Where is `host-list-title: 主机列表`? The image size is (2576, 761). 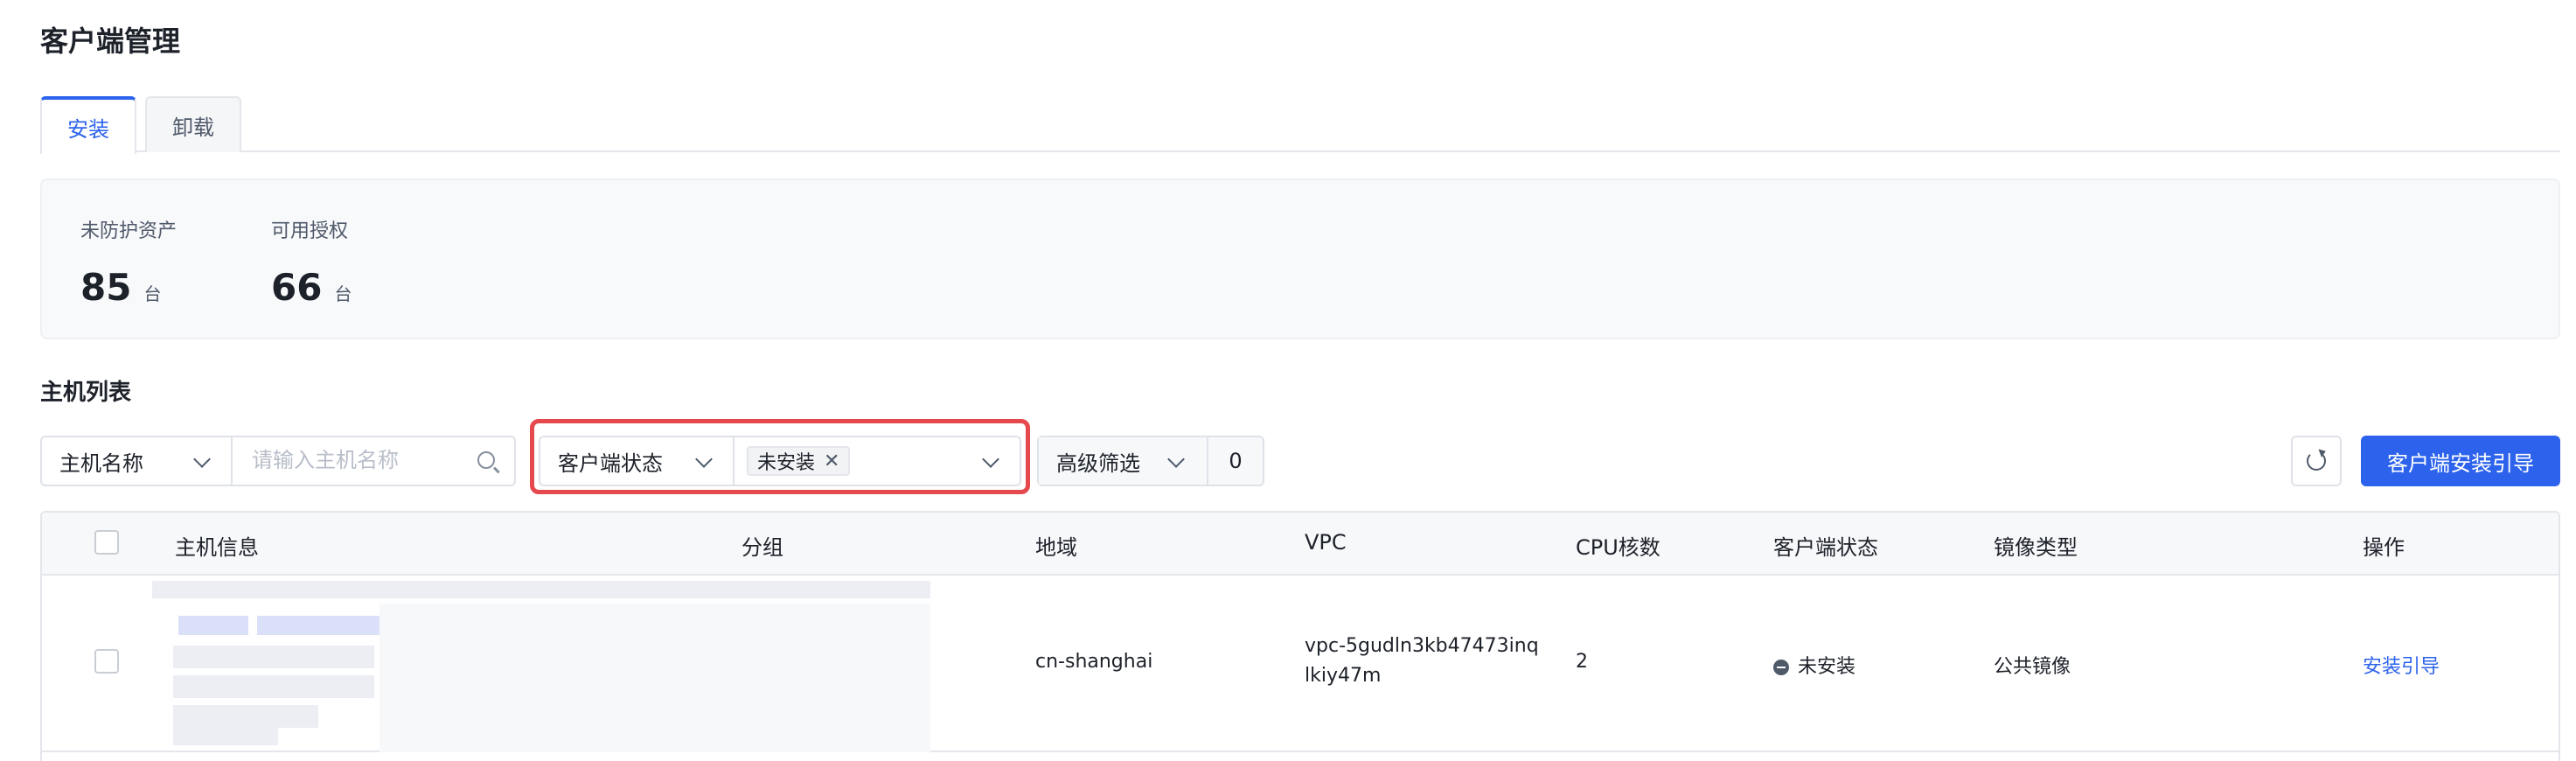
host-list-title: 主机列表 is located at coordinates (86, 393).